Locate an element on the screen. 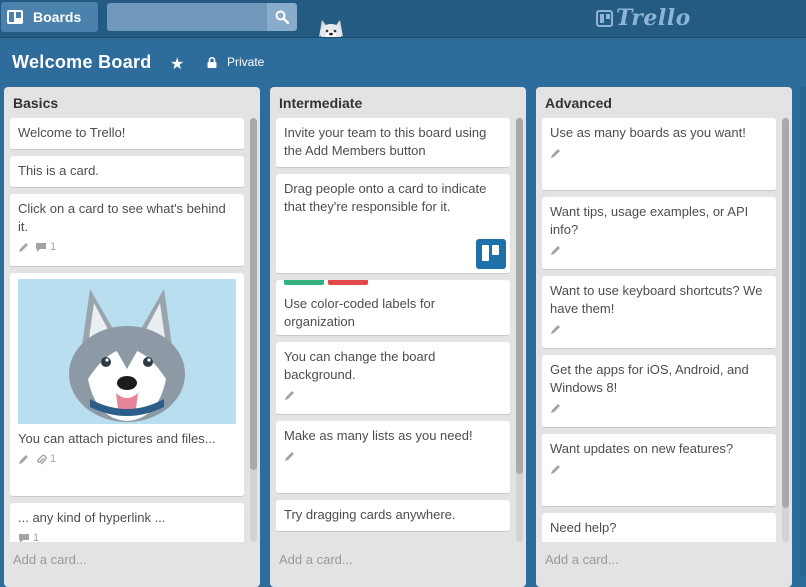  card: You can change the board background. is located at coordinates (393, 378).